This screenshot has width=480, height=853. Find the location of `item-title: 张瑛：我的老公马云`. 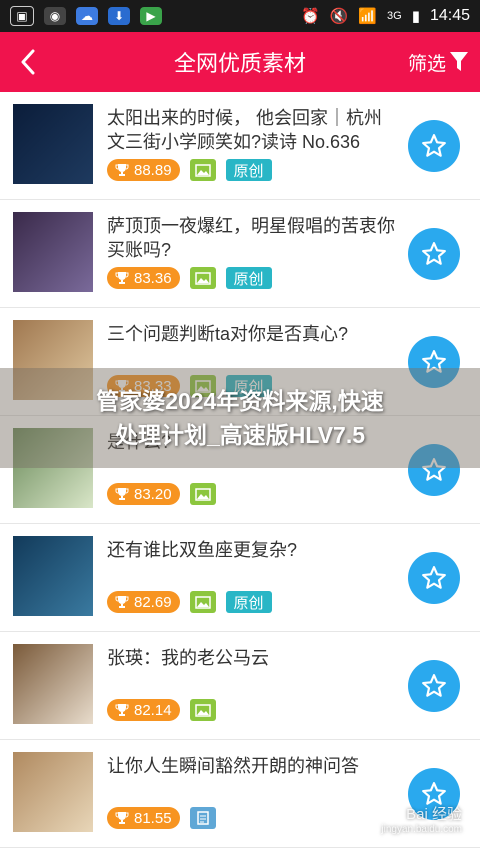

item-title: 张瑛：我的老公马云 is located at coordinates (188, 658).